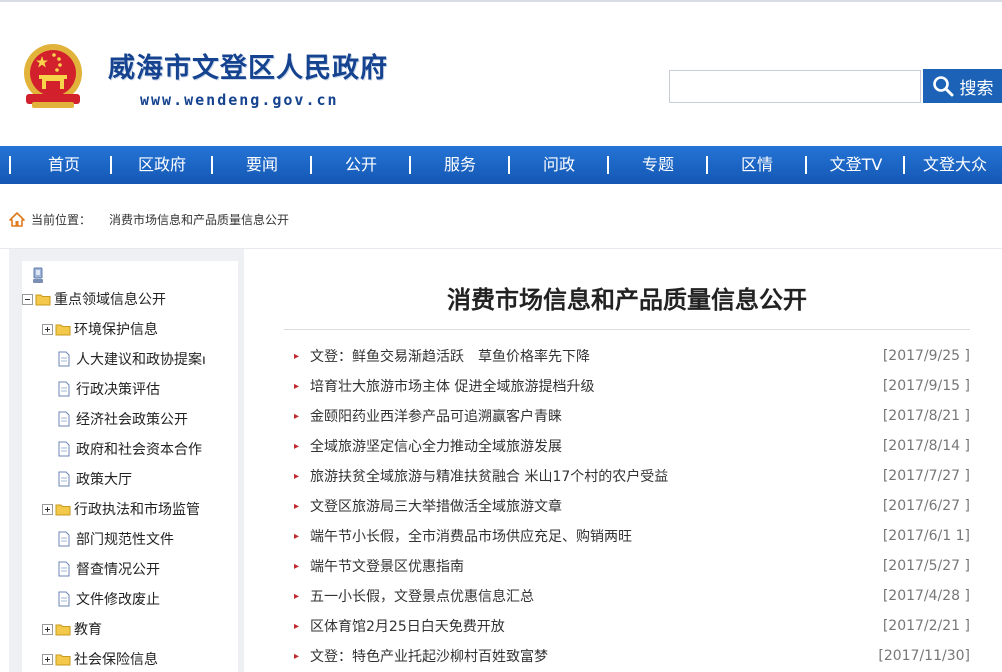 The image size is (1002, 672). I want to click on list-item: ▸ 文登：鲜鱼交易渐趋活跃 草鱼价格率先下降 [2017/9/25 ], so click(632, 356).